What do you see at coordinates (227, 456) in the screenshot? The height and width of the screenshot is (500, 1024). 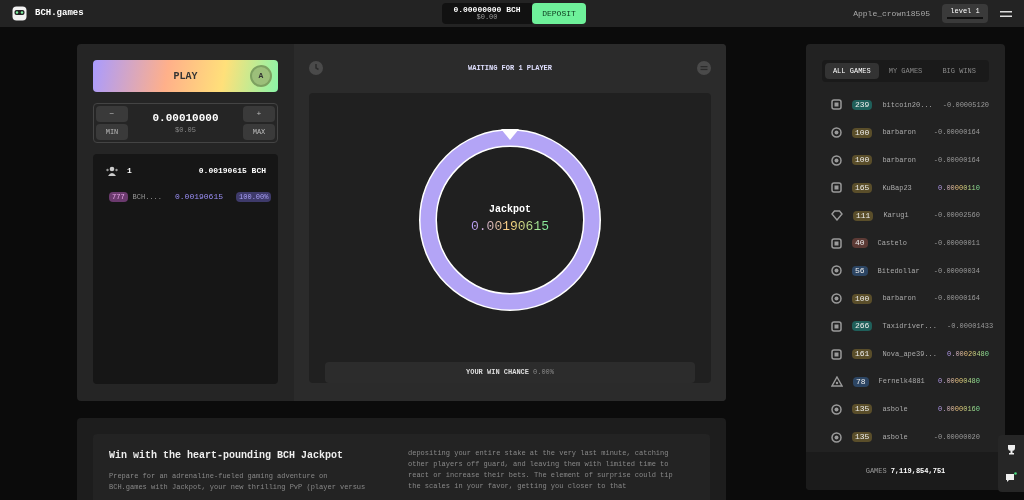 I see `article-title: Win with the heart-pounding BCH Jackpot` at bounding box center [227, 456].